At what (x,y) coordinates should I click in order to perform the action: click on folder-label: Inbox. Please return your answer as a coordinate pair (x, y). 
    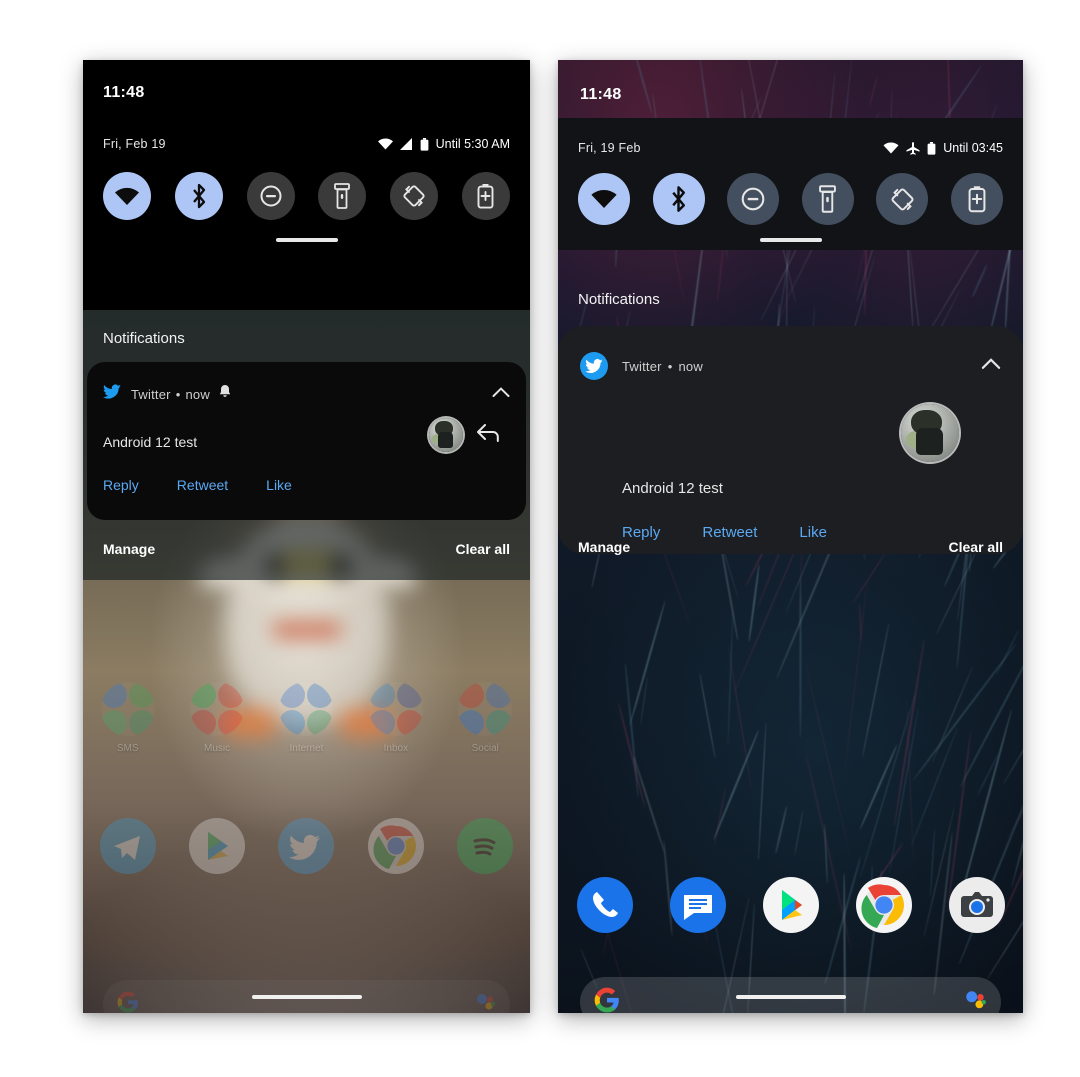
    Looking at the image, I should click on (396, 748).